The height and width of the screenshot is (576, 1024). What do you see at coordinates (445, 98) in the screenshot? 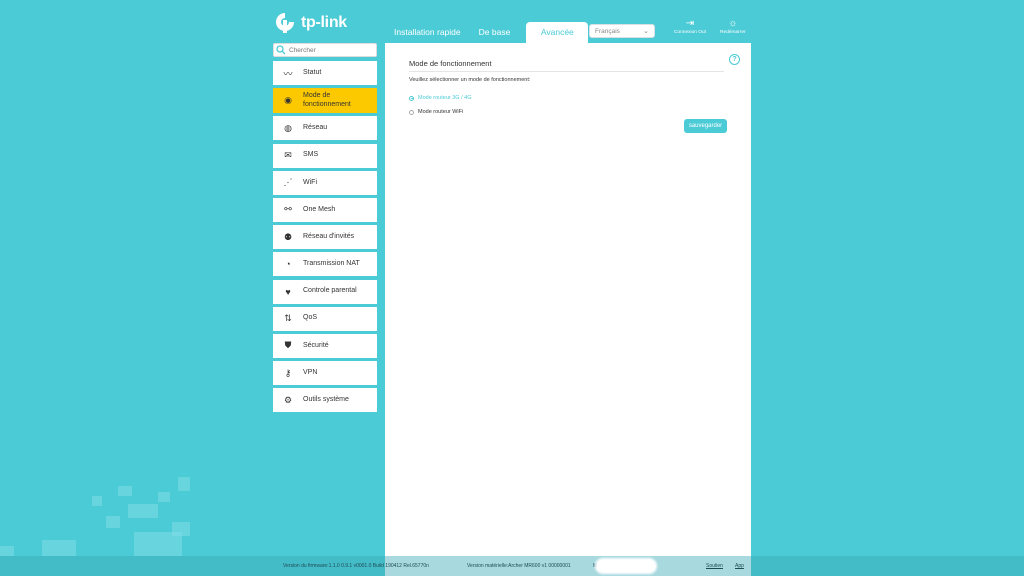
I see `radio-label: Mode routeur 3G / 4G` at bounding box center [445, 98].